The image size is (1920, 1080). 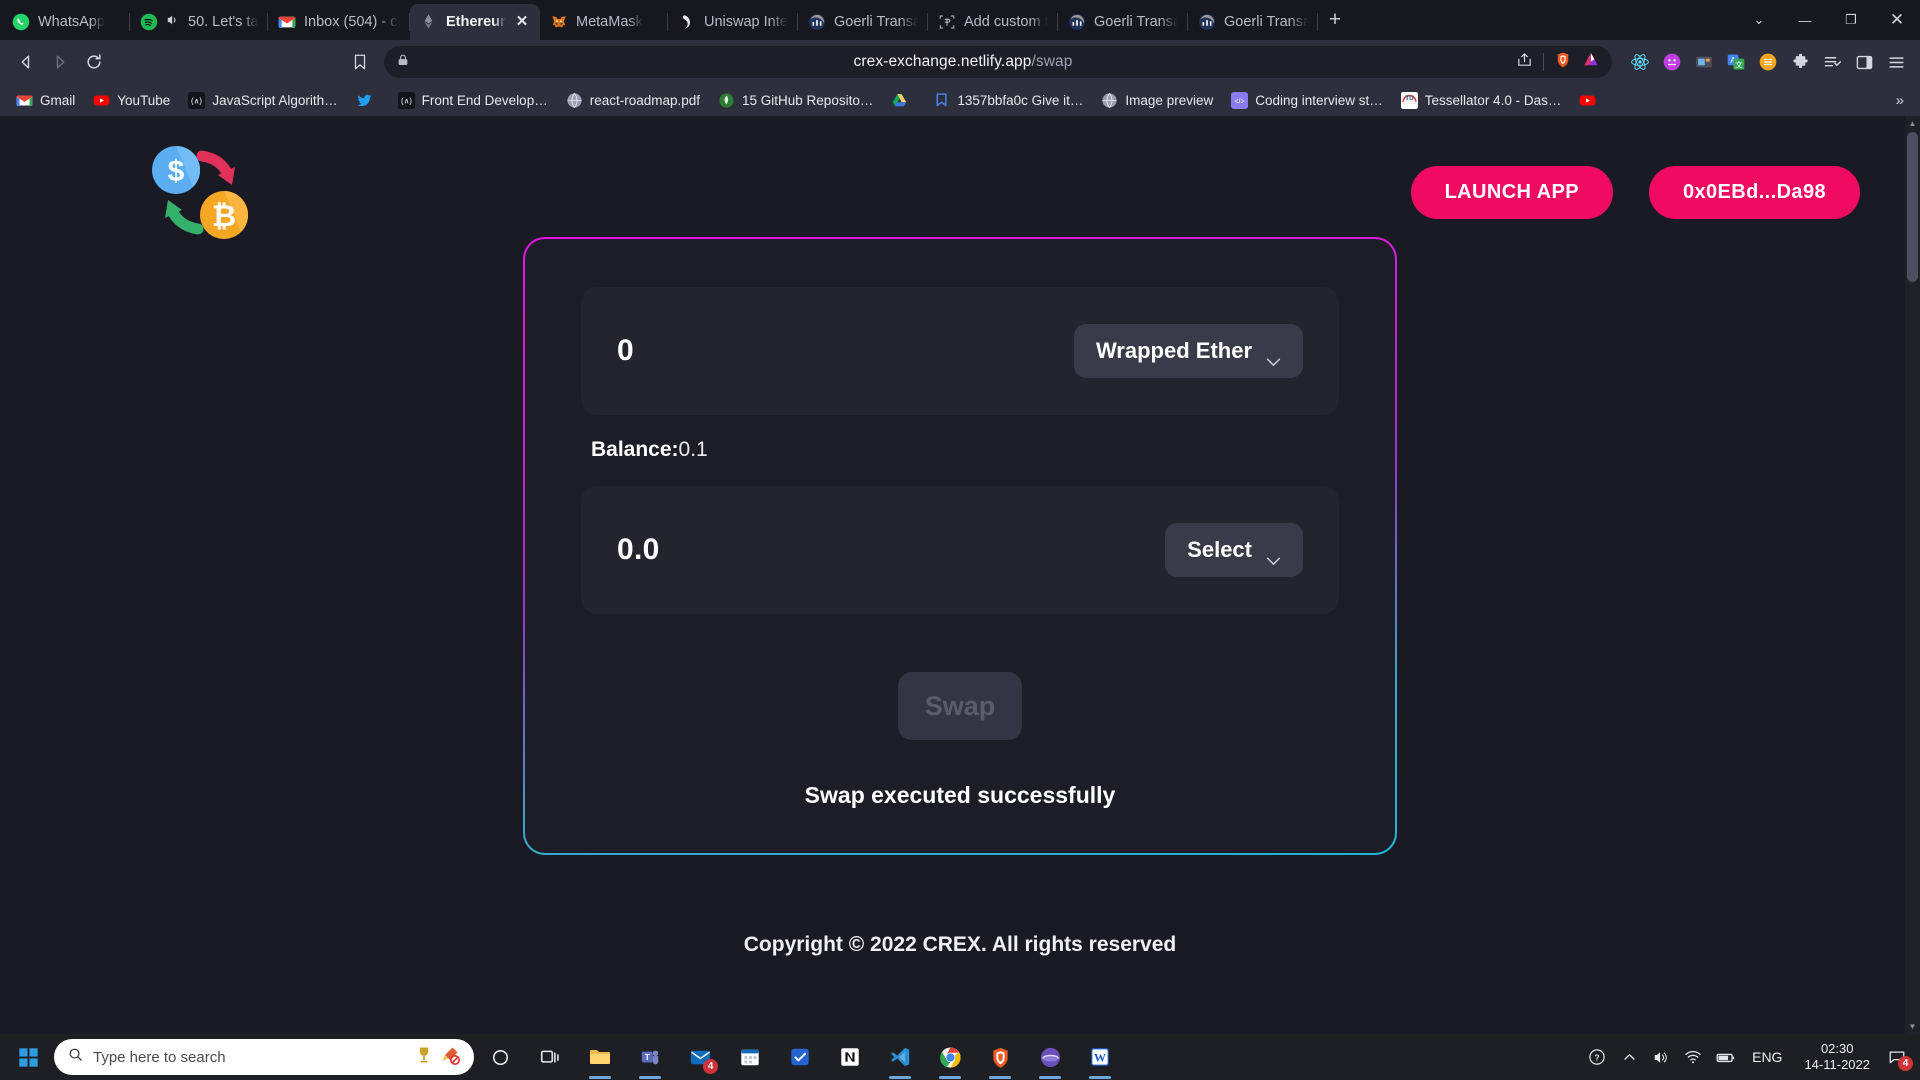 I want to click on mail-icon: 4, so click(x=700, y=1057).